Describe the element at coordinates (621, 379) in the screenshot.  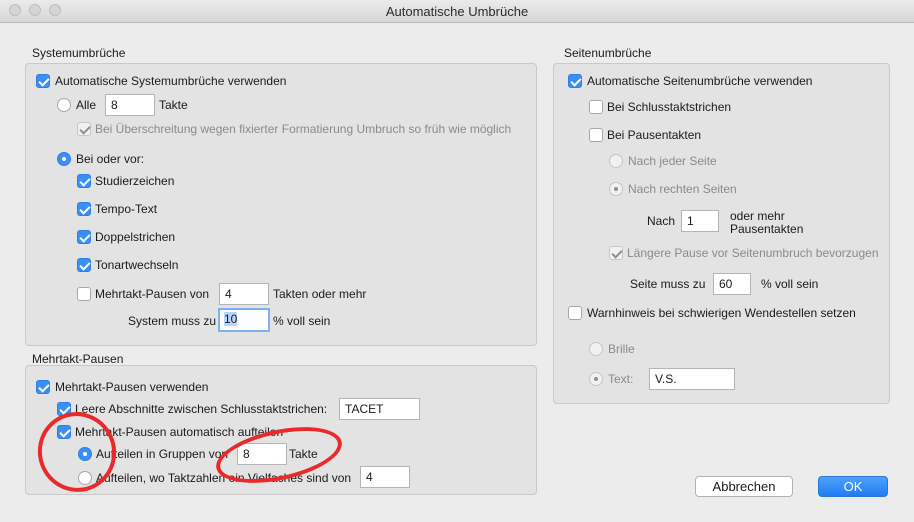
I see `text-label: Text:` at that location.